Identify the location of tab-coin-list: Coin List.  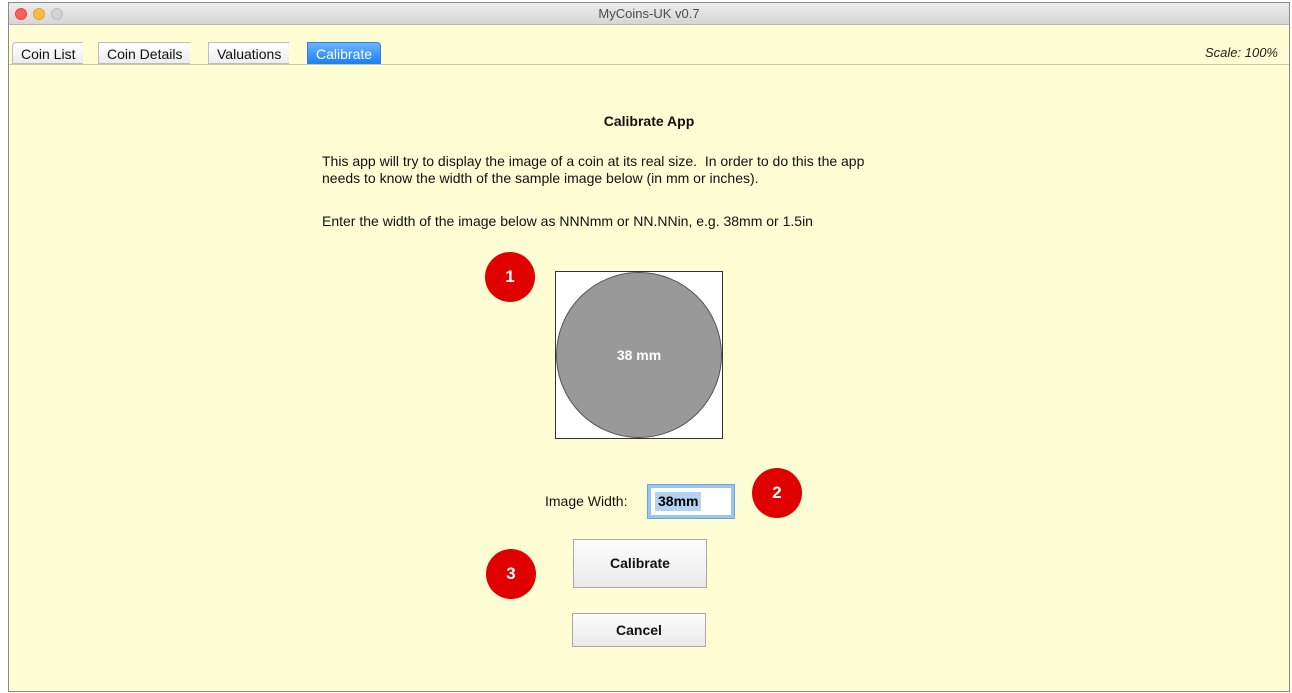
(48, 53).